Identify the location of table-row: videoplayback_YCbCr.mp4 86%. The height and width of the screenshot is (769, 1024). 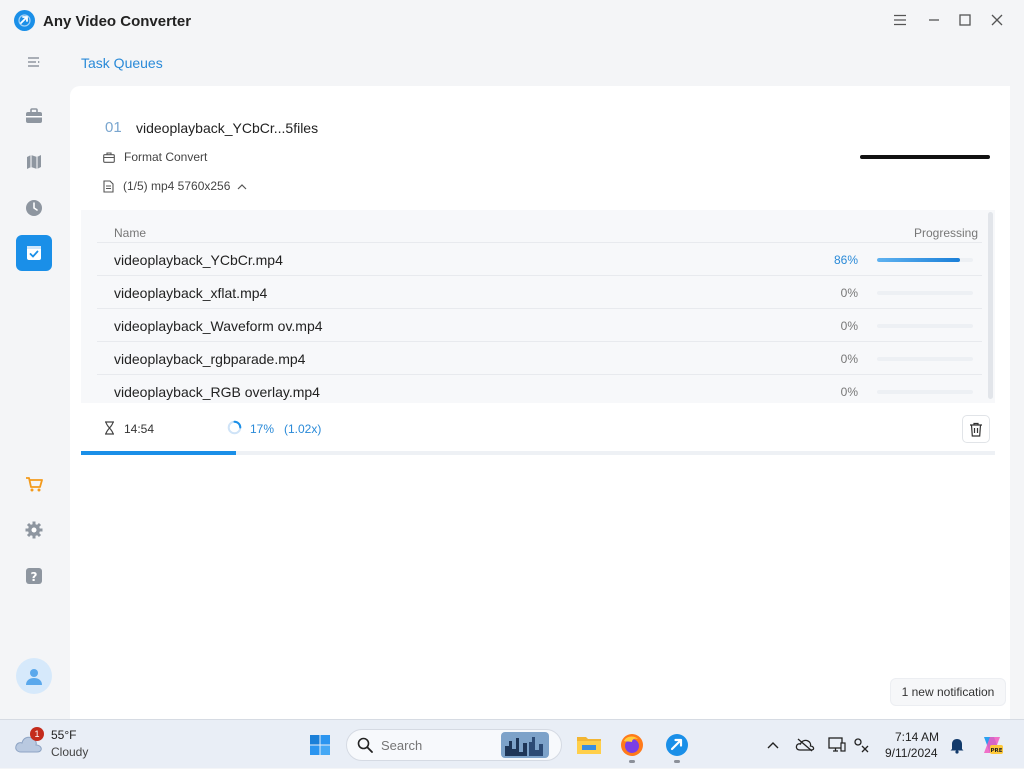
(539, 258).